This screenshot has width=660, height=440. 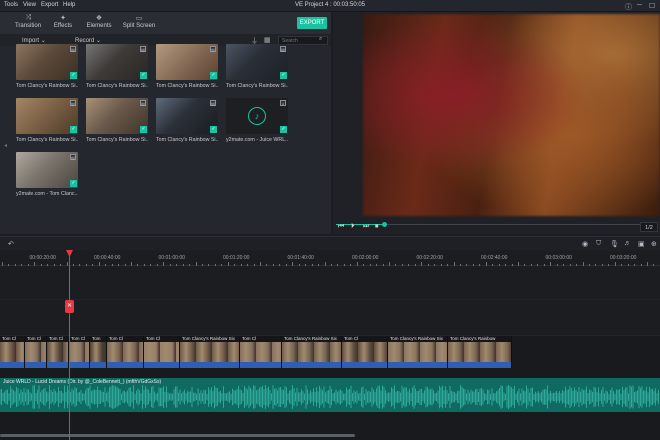 I want to click on playhead-line, so click(x=69, y=345).